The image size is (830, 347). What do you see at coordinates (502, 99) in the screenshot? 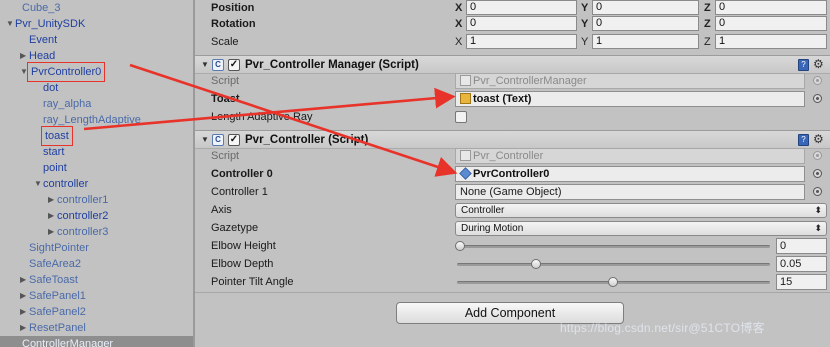
I see `toast-value: toast (Text)` at bounding box center [502, 99].